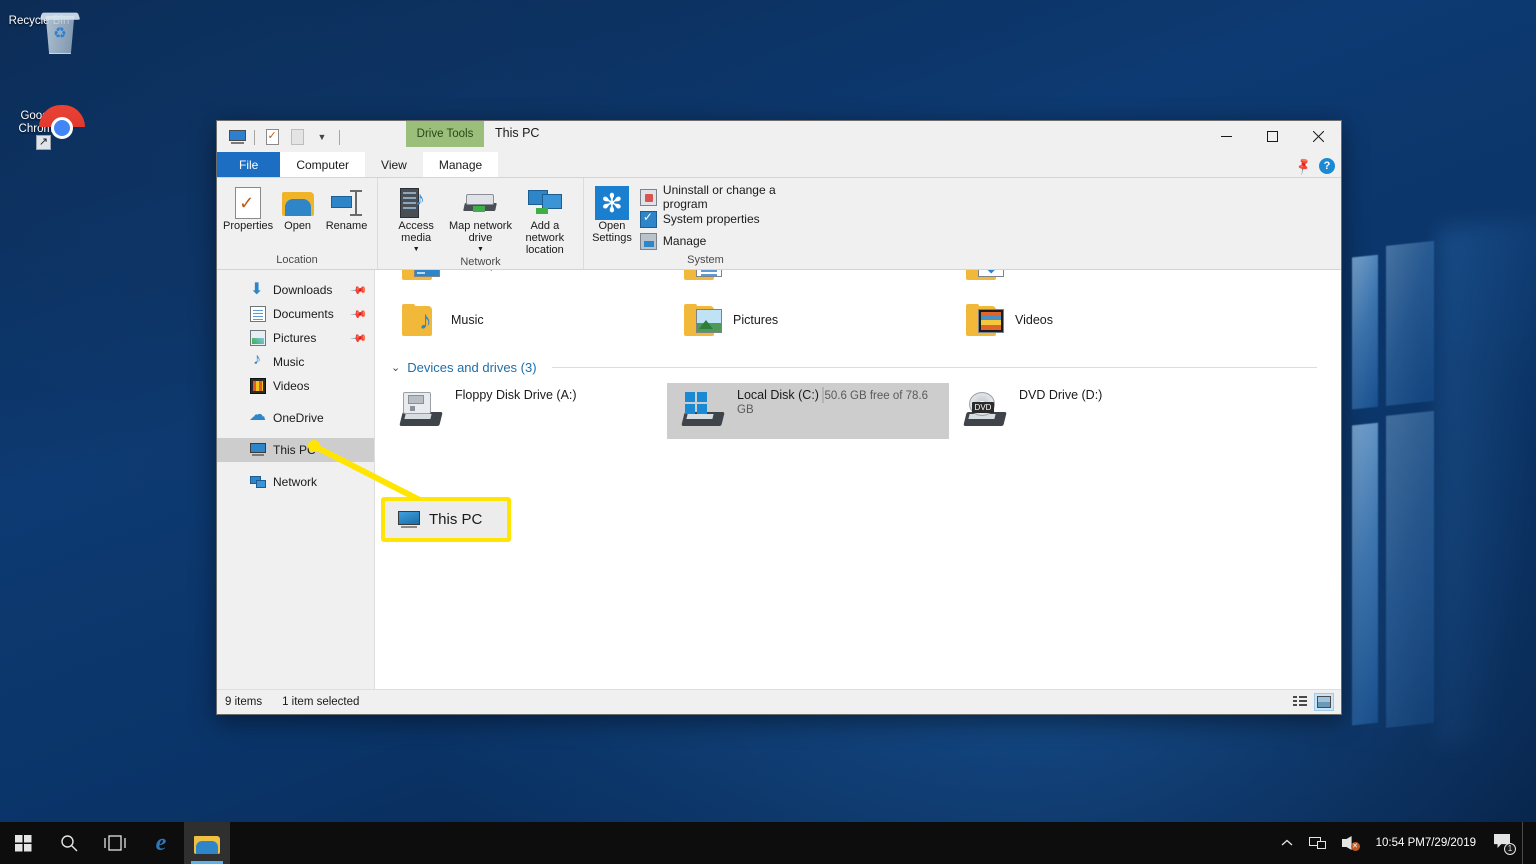 Image resolution: width=1536 pixels, height=864 pixels. I want to click on status-bar: 9 items 1 item selected, so click(779, 701).